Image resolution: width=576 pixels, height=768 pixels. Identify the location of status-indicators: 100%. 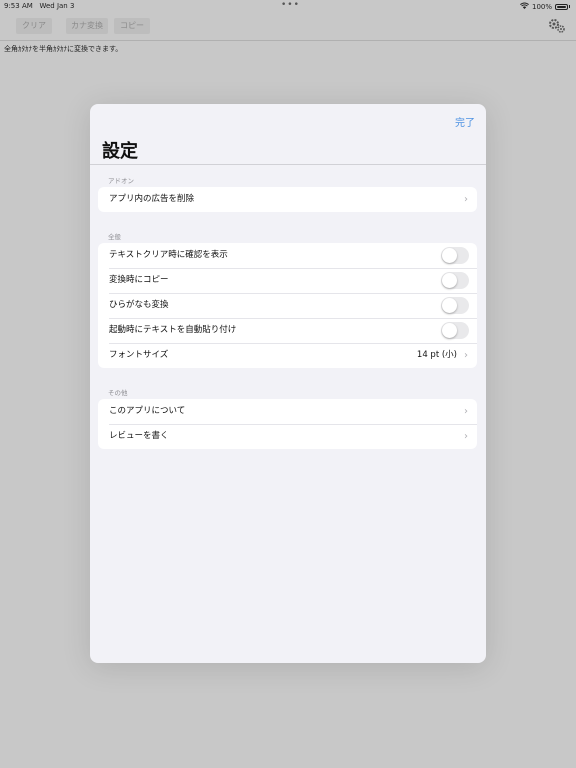
(545, 6).